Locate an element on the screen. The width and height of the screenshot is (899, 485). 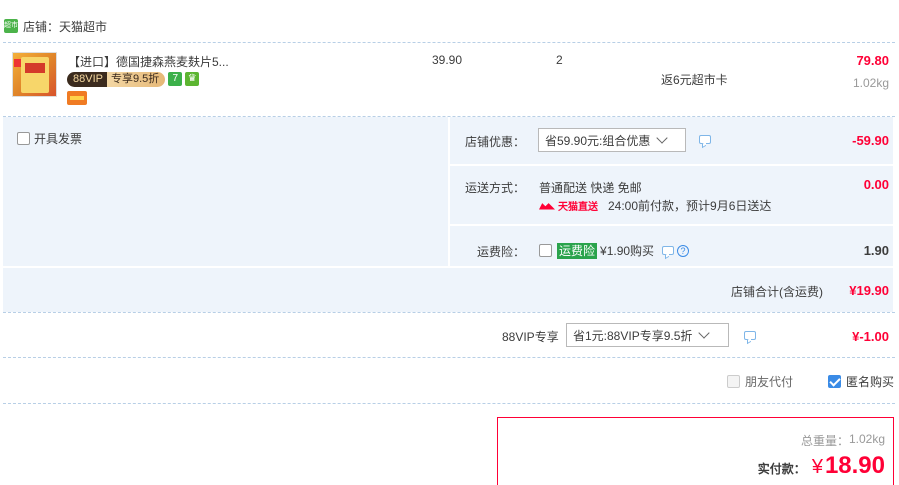
anonymous-option: 匿名购买 is located at coordinates (861, 381).